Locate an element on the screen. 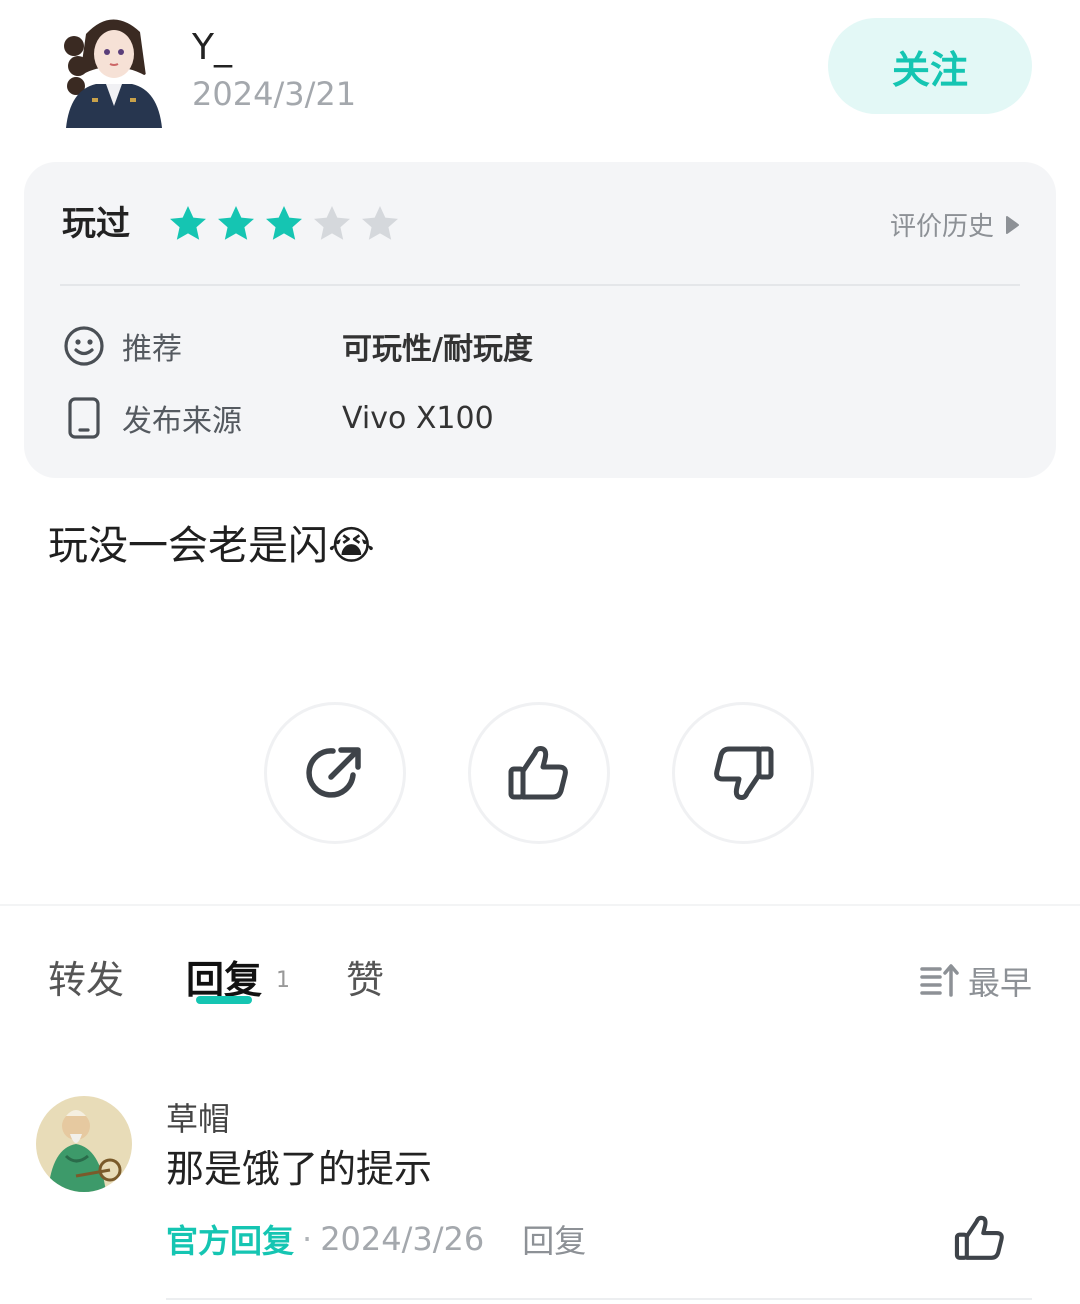 The width and height of the screenshot is (1080, 1304). comment-date: 2024/3/26 is located at coordinates (402, 1239).